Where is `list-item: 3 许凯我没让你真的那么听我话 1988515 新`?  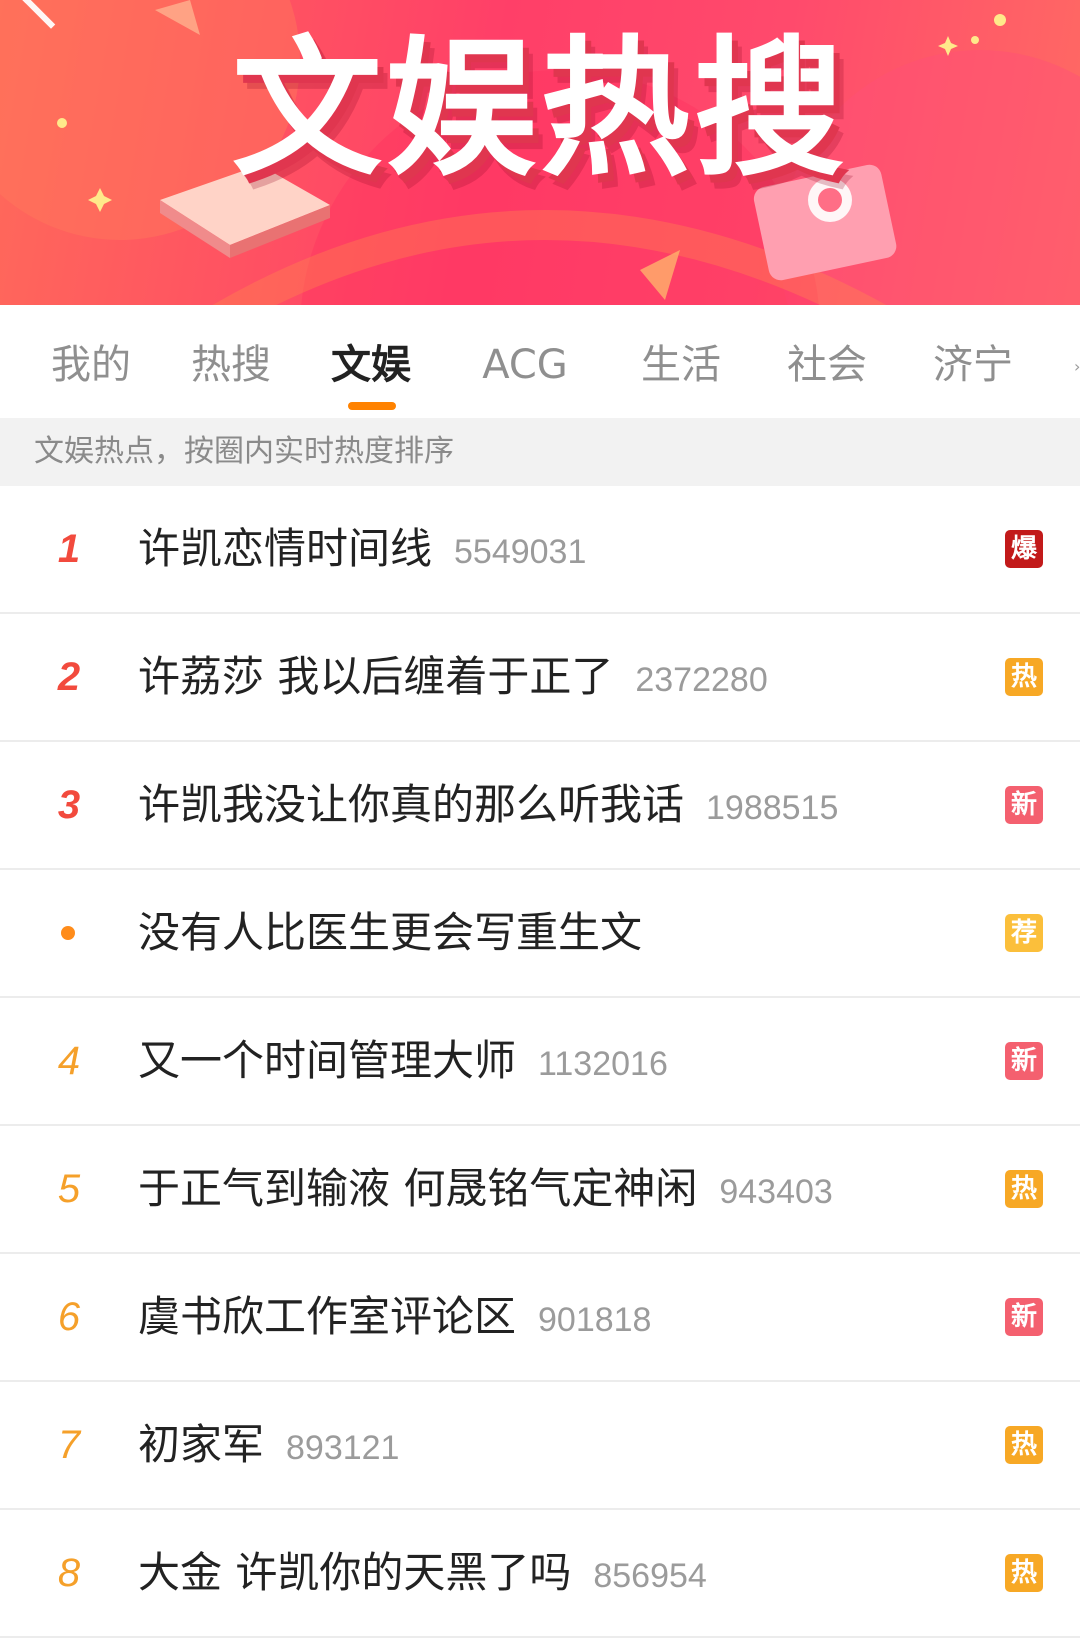 list-item: 3 许凯我没让你真的那么听我话 1988515 新 is located at coordinates (540, 806).